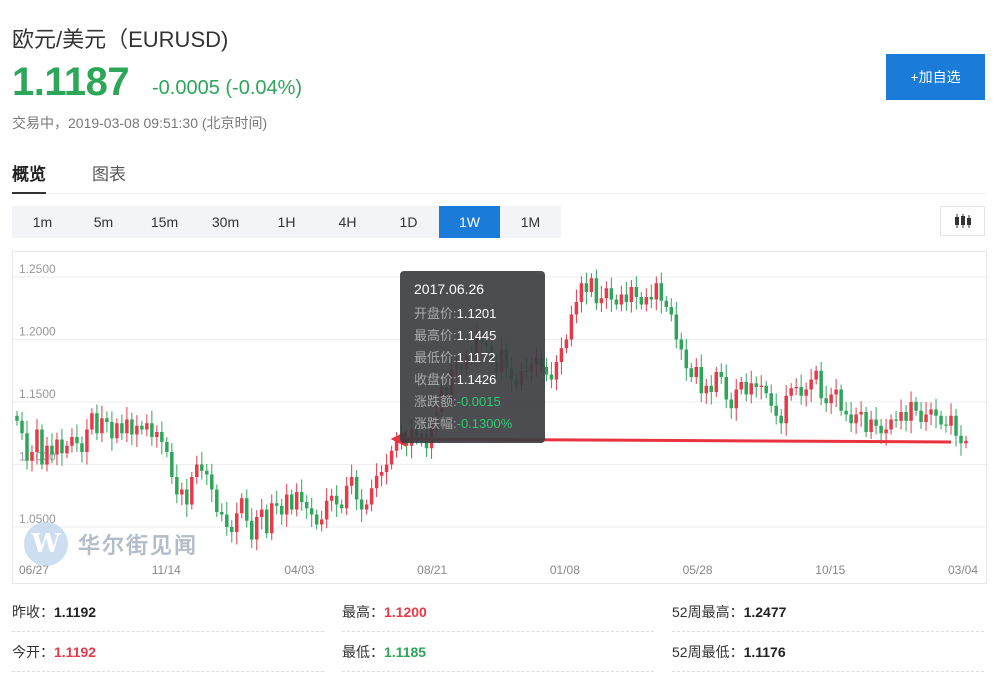 The width and height of the screenshot is (1003, 684). I want to click on period-15m: 15m, so click(164, 222).